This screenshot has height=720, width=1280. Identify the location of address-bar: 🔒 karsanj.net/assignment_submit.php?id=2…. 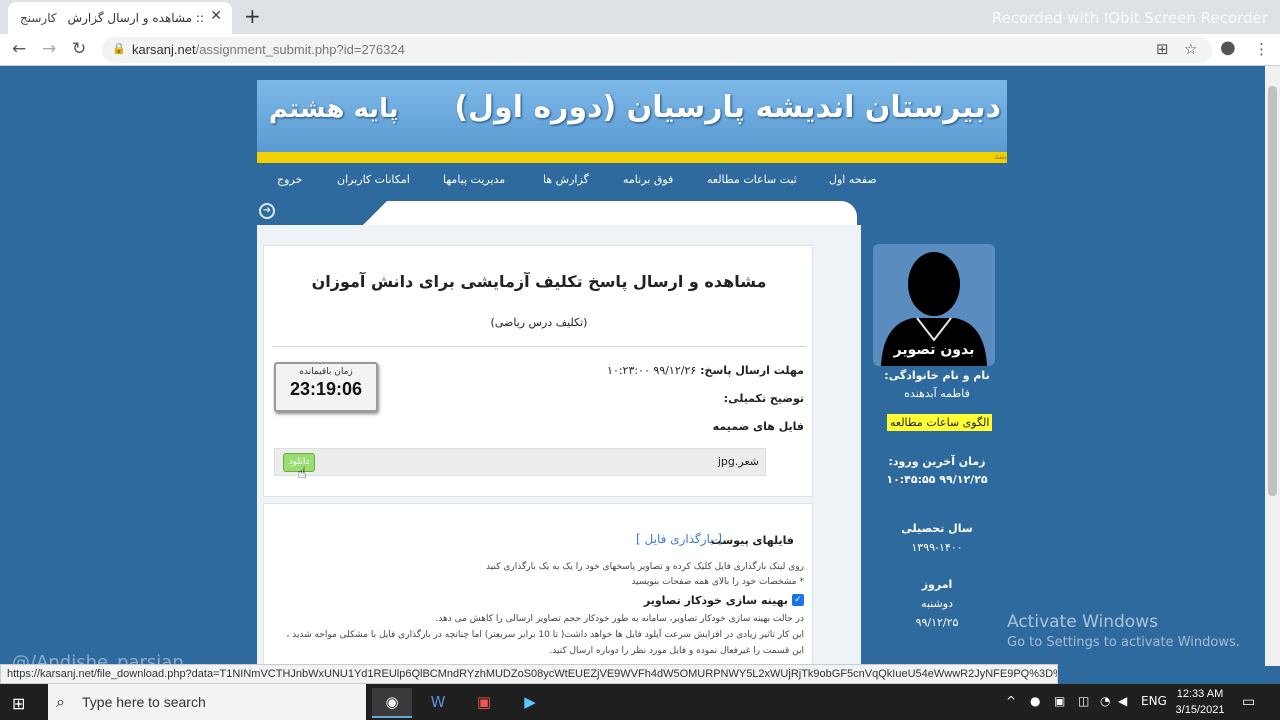
(657, 50).